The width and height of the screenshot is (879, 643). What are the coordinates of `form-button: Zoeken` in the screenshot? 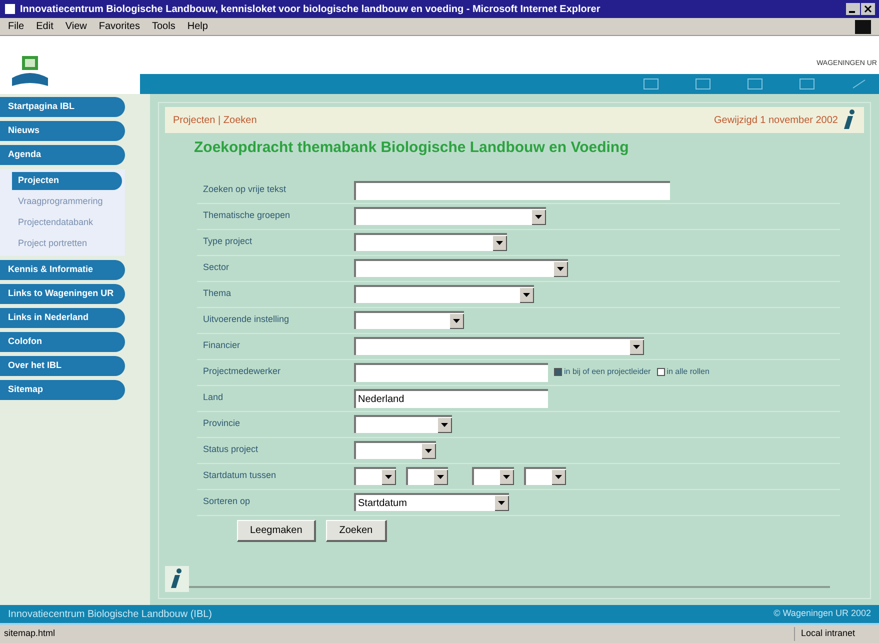 It's located at (356, 531).